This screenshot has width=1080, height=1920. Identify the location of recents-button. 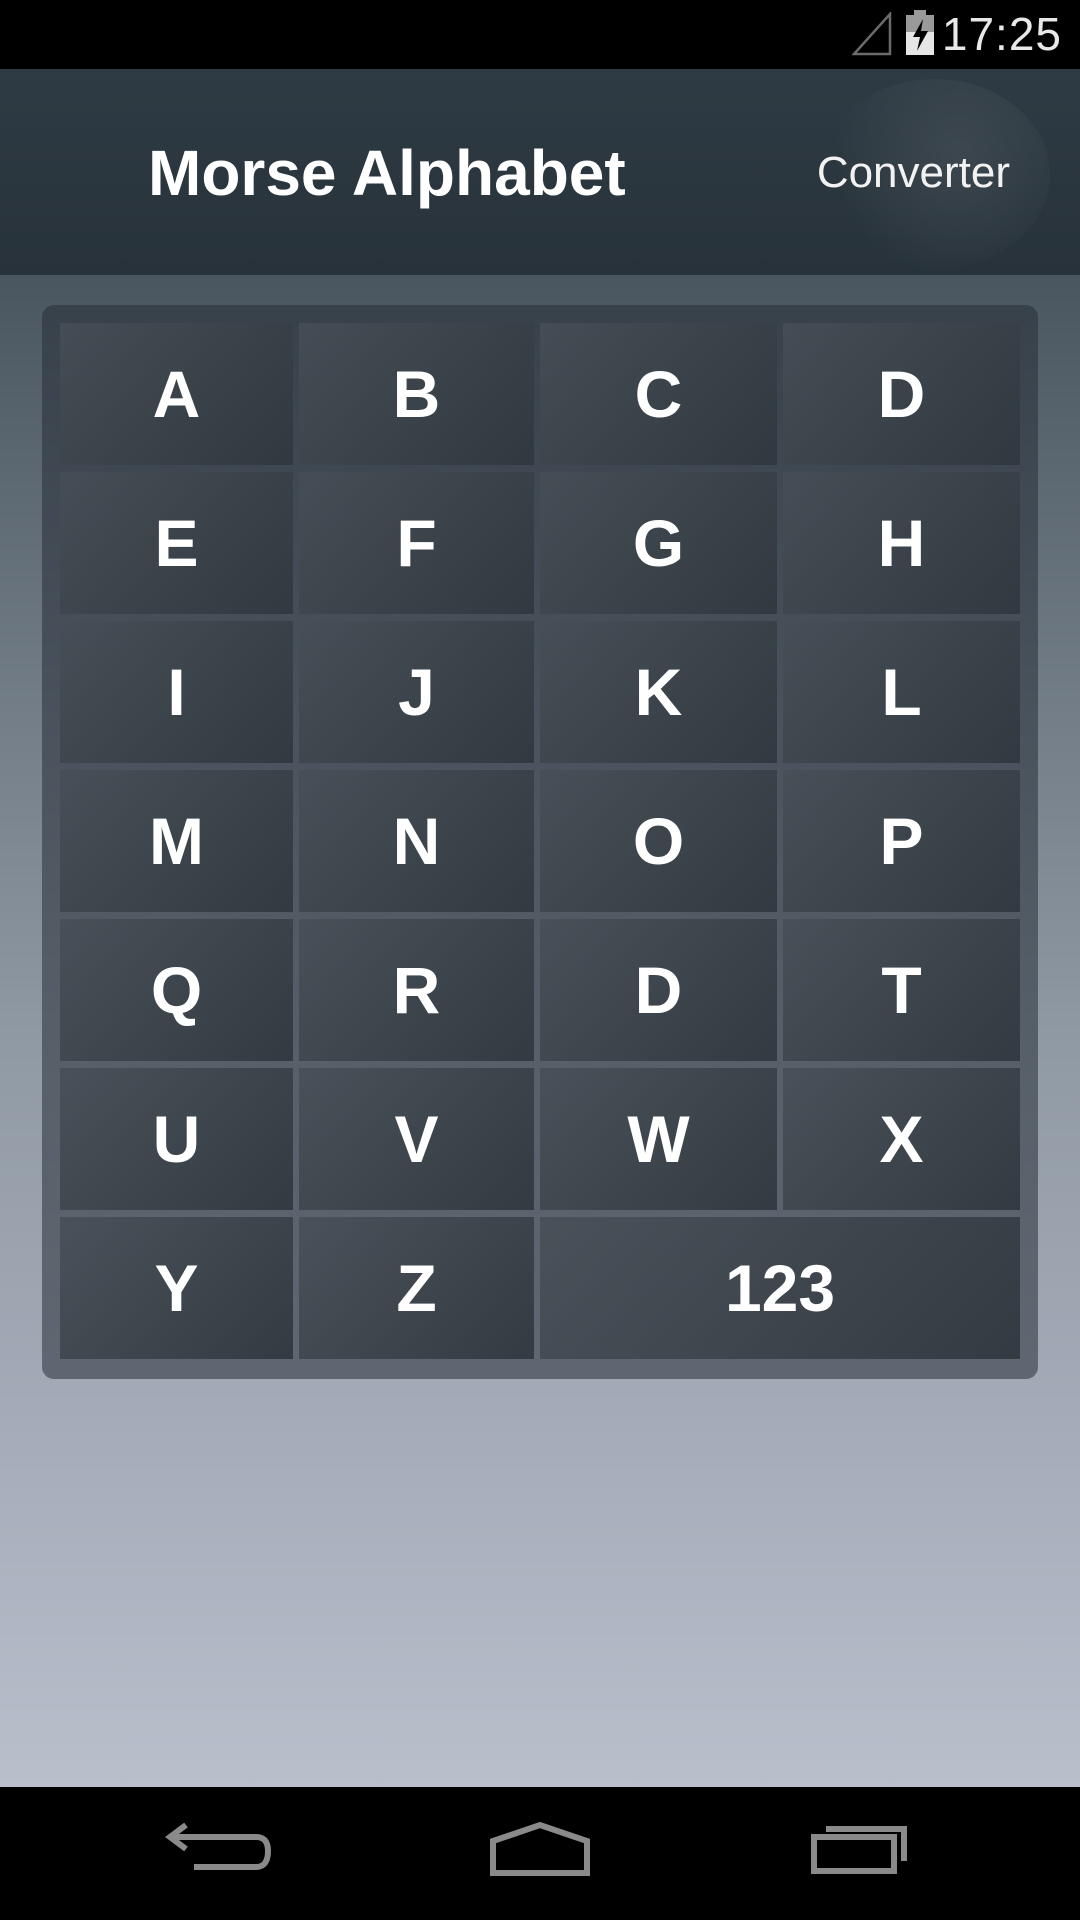
(861, 1853).